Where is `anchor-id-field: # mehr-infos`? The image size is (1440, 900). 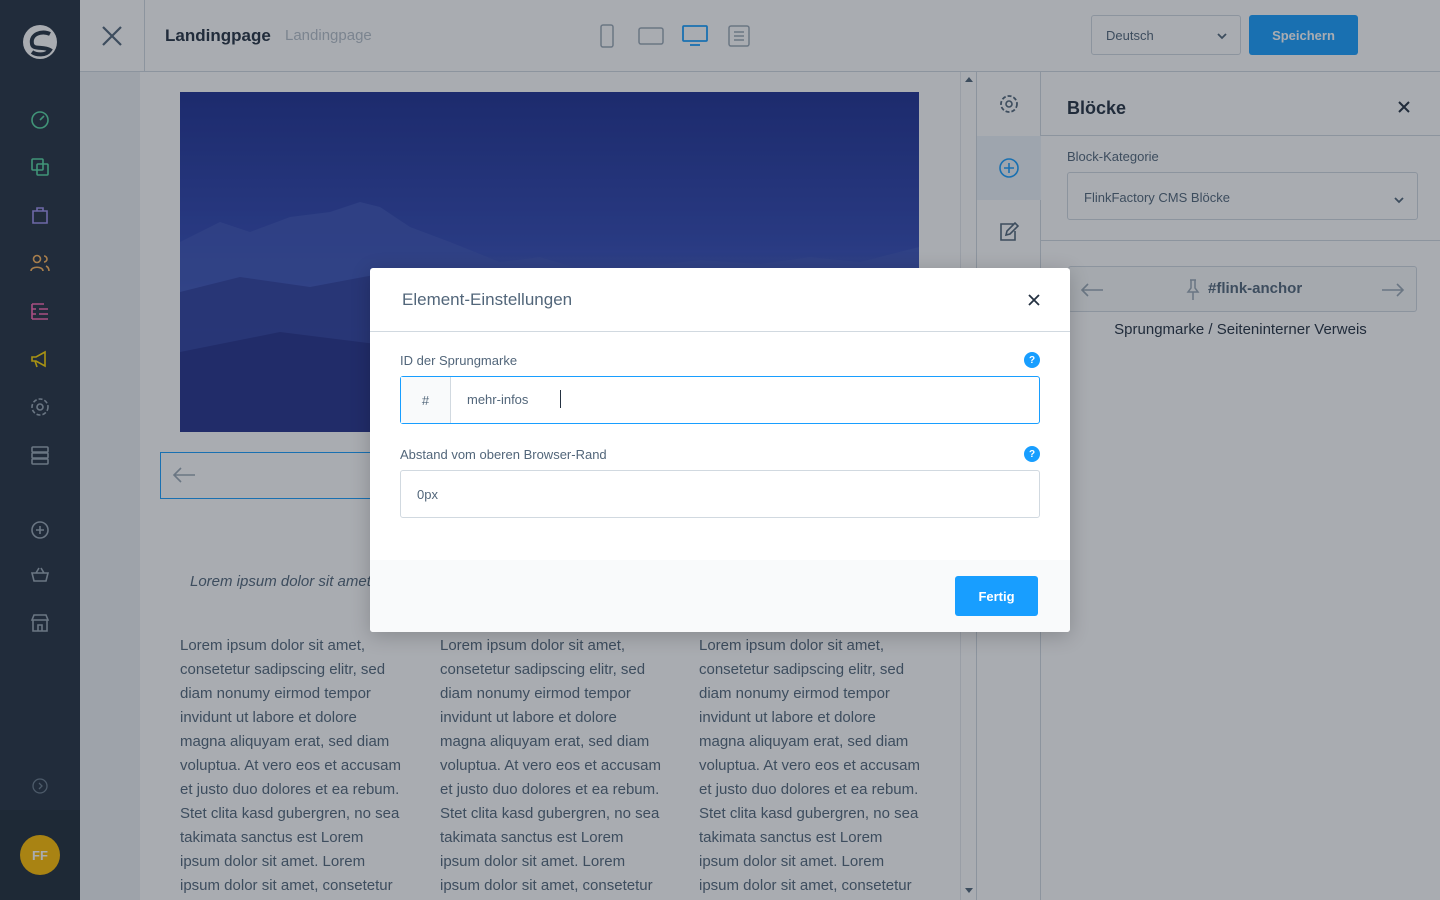
anchor-id-field: # mehr-infos is located at coordinates (720, 400).